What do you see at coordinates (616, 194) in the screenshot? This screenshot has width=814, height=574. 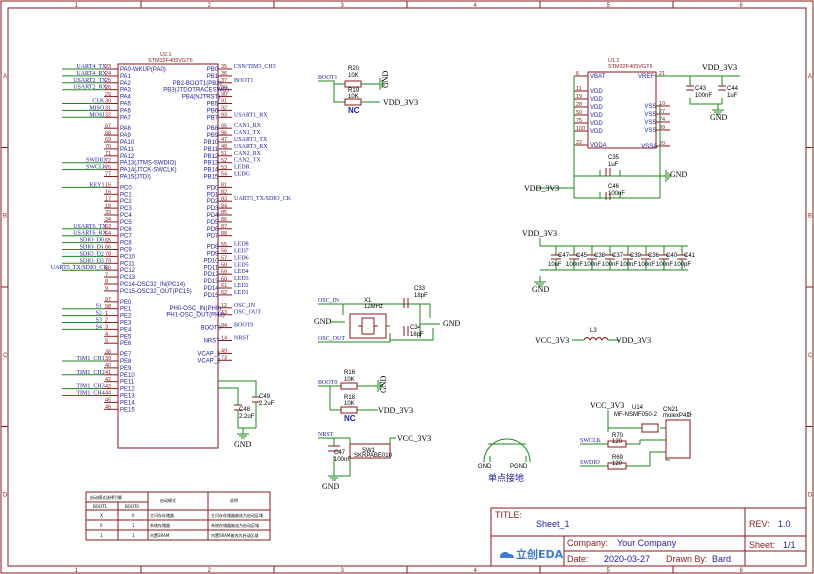 I see `c46-value: 100nF` at bounding box center [616, 194].